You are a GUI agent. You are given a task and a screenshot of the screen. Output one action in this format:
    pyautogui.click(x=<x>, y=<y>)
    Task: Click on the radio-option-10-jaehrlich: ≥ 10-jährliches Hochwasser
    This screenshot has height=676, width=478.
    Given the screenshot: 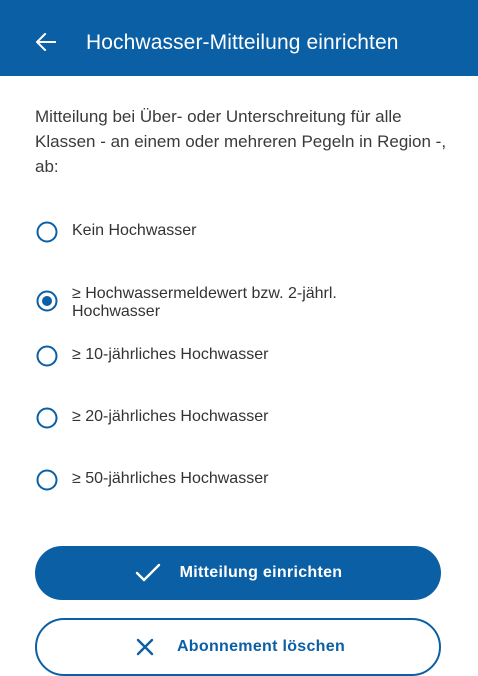 What is the action you would take?
    pyautogui.click(x=219, y=355)
    